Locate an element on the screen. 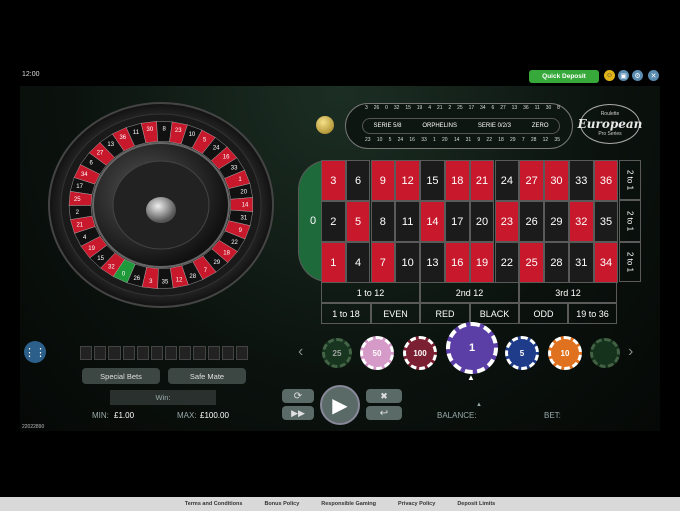  menu-grid-icon: ⋮⋮ is located at coordinates (35, 352).